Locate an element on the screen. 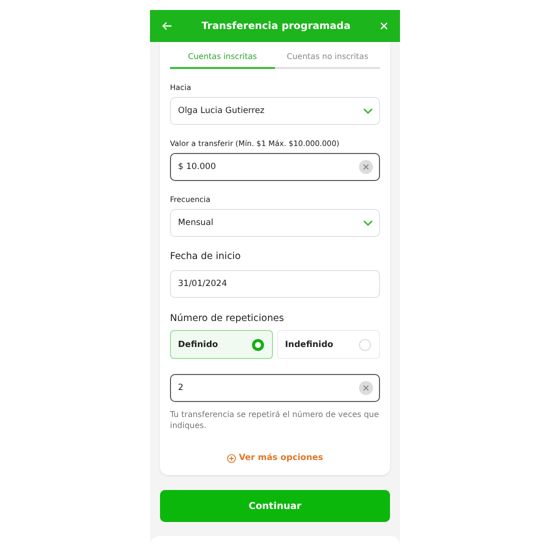  input-field: 2 is located at coordinates (275, 388).